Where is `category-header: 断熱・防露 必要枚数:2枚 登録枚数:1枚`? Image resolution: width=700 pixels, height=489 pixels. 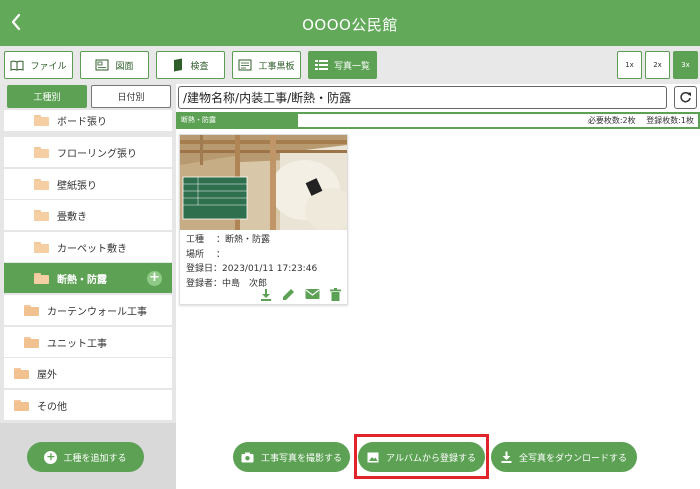
category-header: 断熱・防露 必要枚数:2枚 登録枚数:1枚 is located at coordinates (438, 120).